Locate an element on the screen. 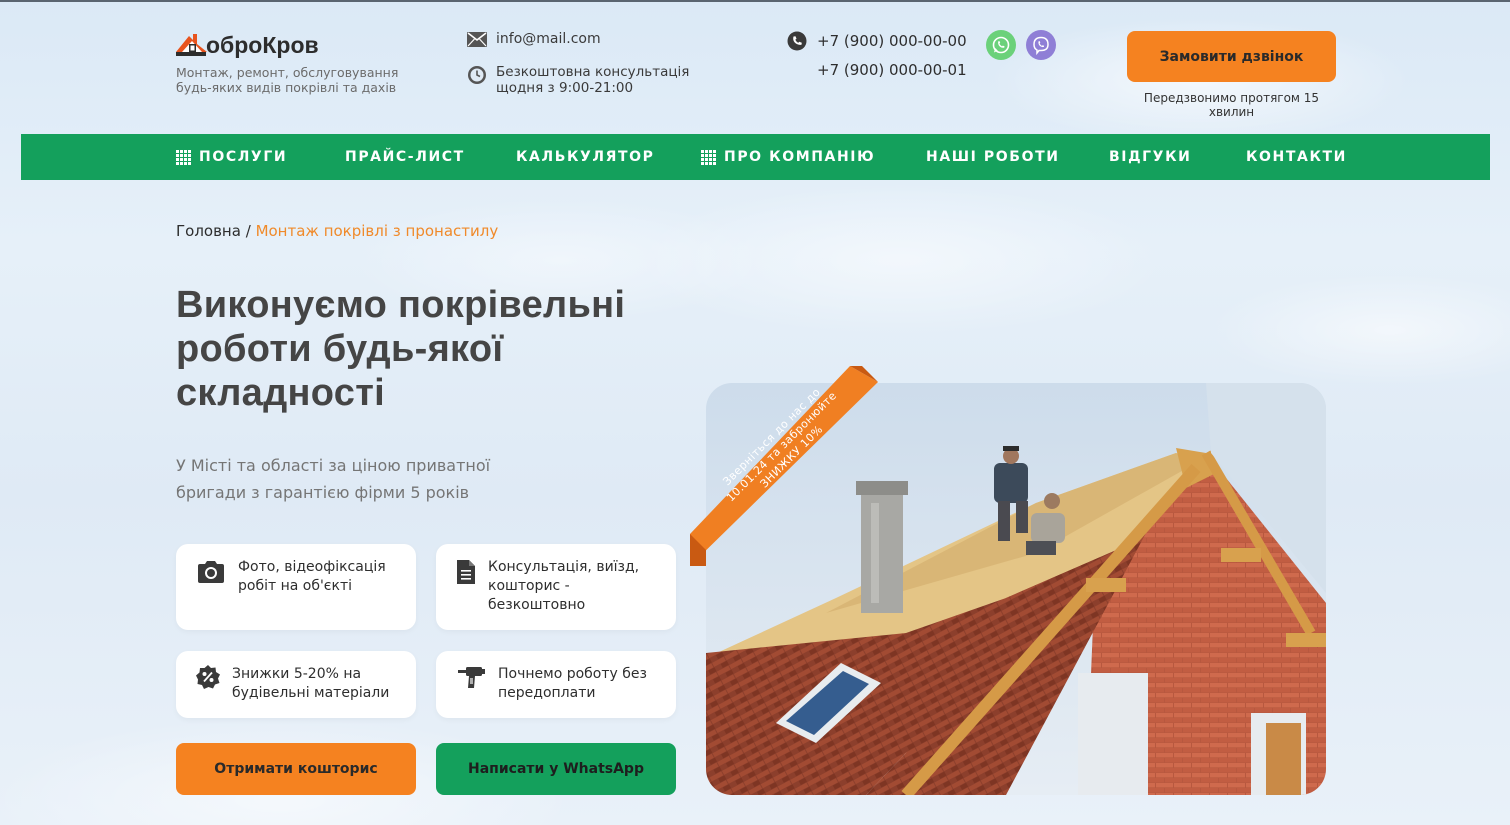 The height and width of the screenshot is (825, 1510). feature-card-prepayment: Почнемо роботу без передоплати is located at coordinates (556, 684).